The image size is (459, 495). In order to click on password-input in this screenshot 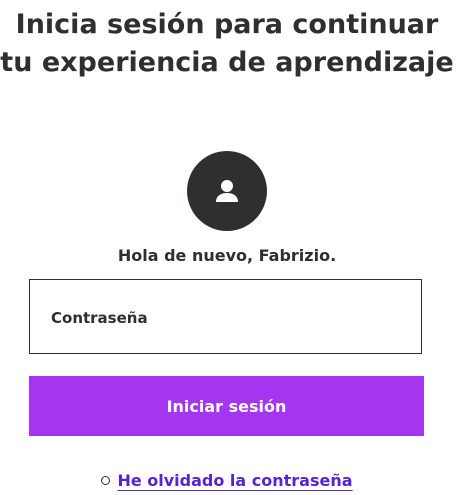, I will do `click(225, 316)`.